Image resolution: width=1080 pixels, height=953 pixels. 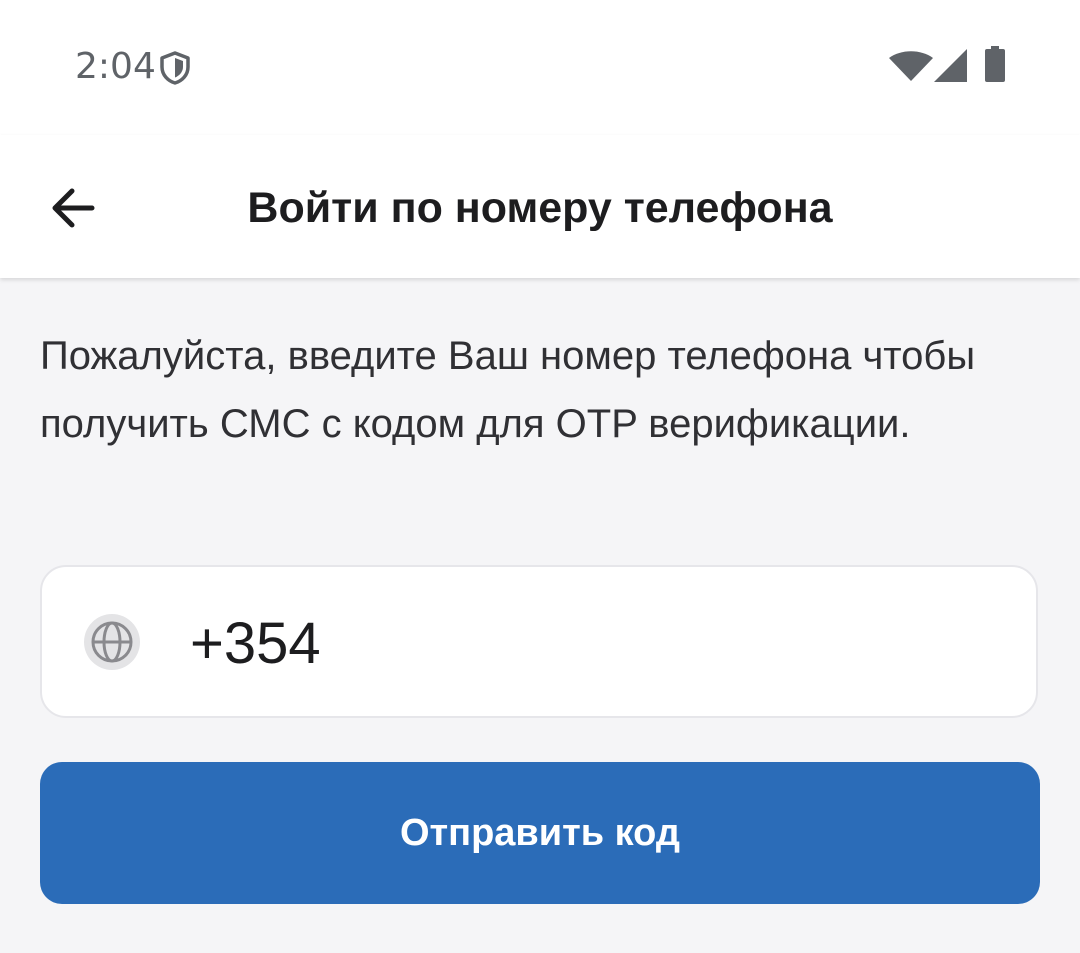 I want to click on globe-icon, so click(x=112, y=642).